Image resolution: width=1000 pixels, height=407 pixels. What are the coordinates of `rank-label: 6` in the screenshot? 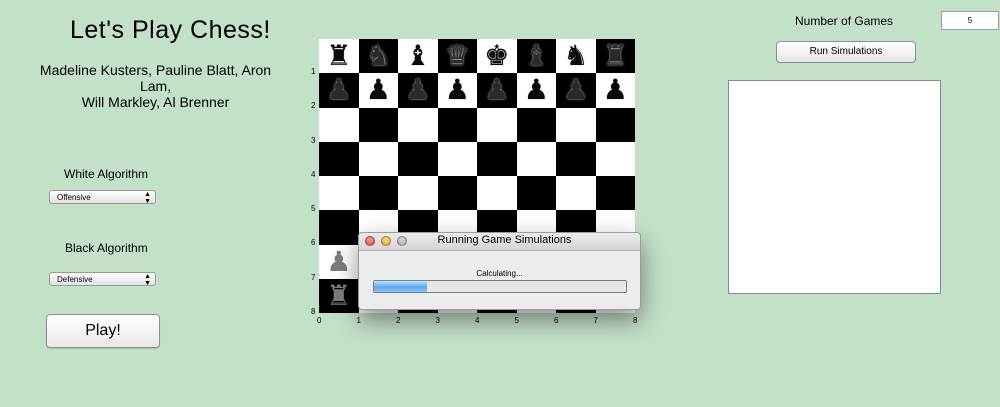 It's located at (313, 243).